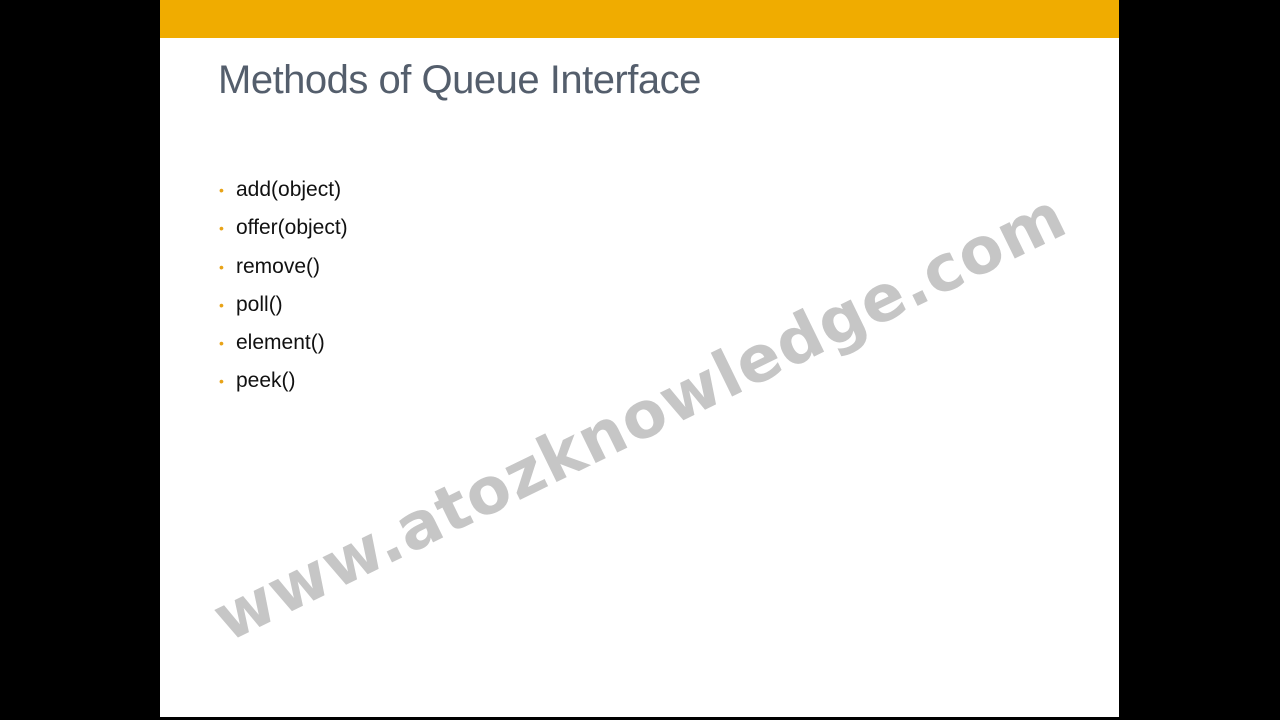  What do you see at coordinates (292, 228) in the screenshot?
I see `list-item-text: offer(object)` at bounding box center [292, 228].